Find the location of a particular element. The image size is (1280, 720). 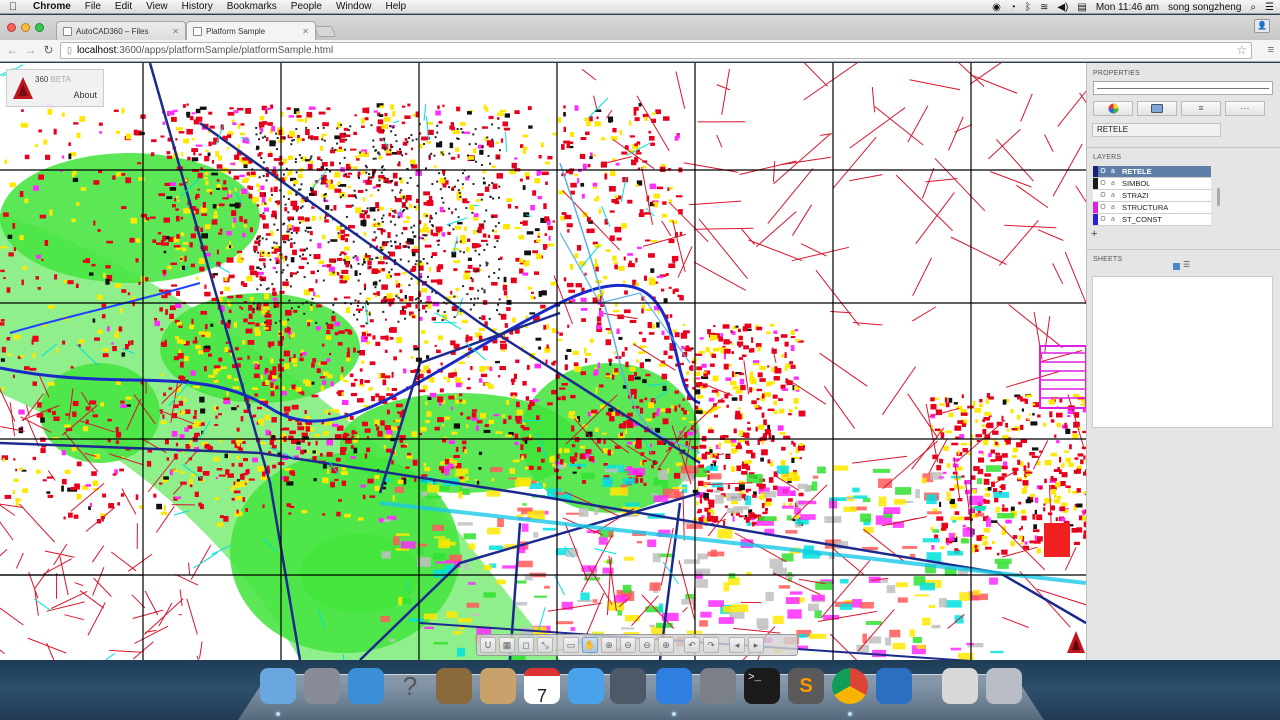

menu-view: View is located at coordinates (157, 6).